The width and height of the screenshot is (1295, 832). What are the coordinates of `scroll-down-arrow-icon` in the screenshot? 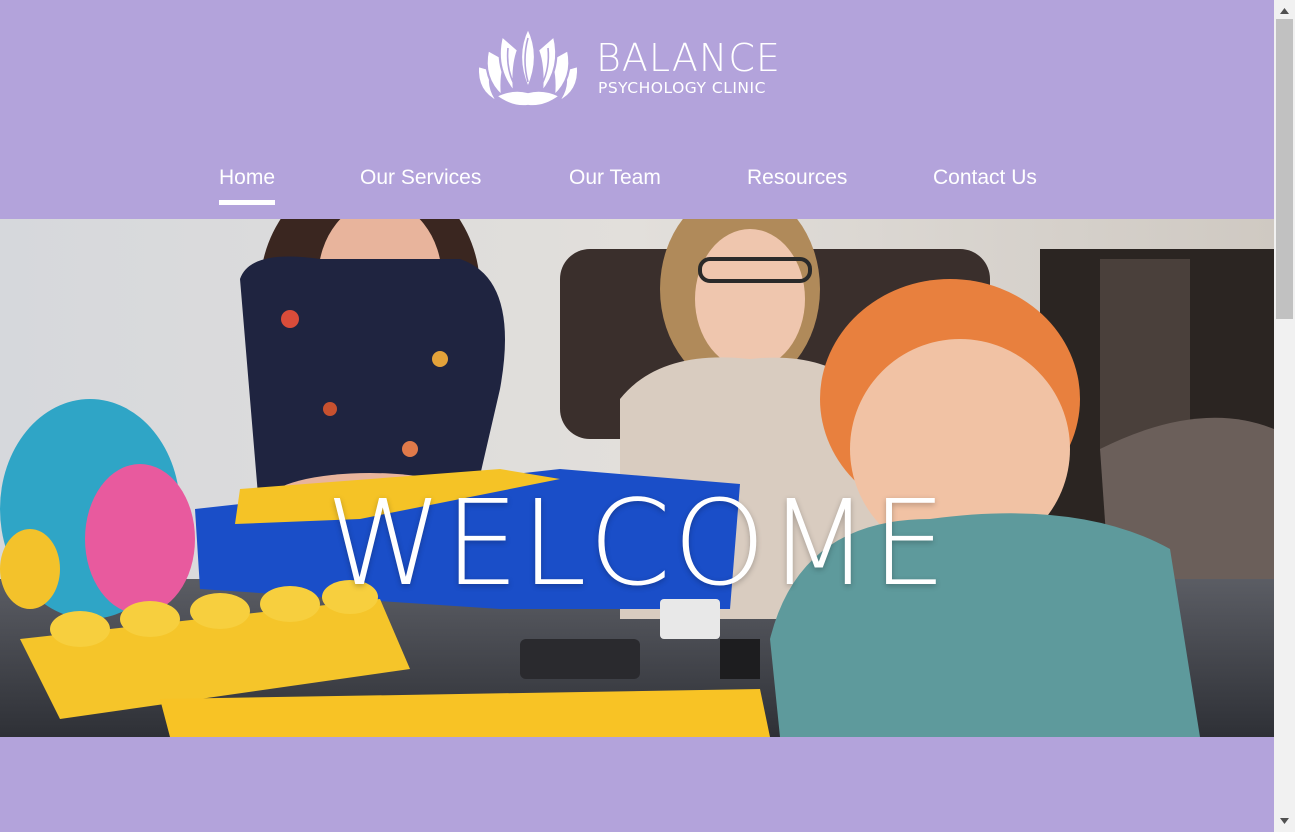 It's located at (1284, 820).